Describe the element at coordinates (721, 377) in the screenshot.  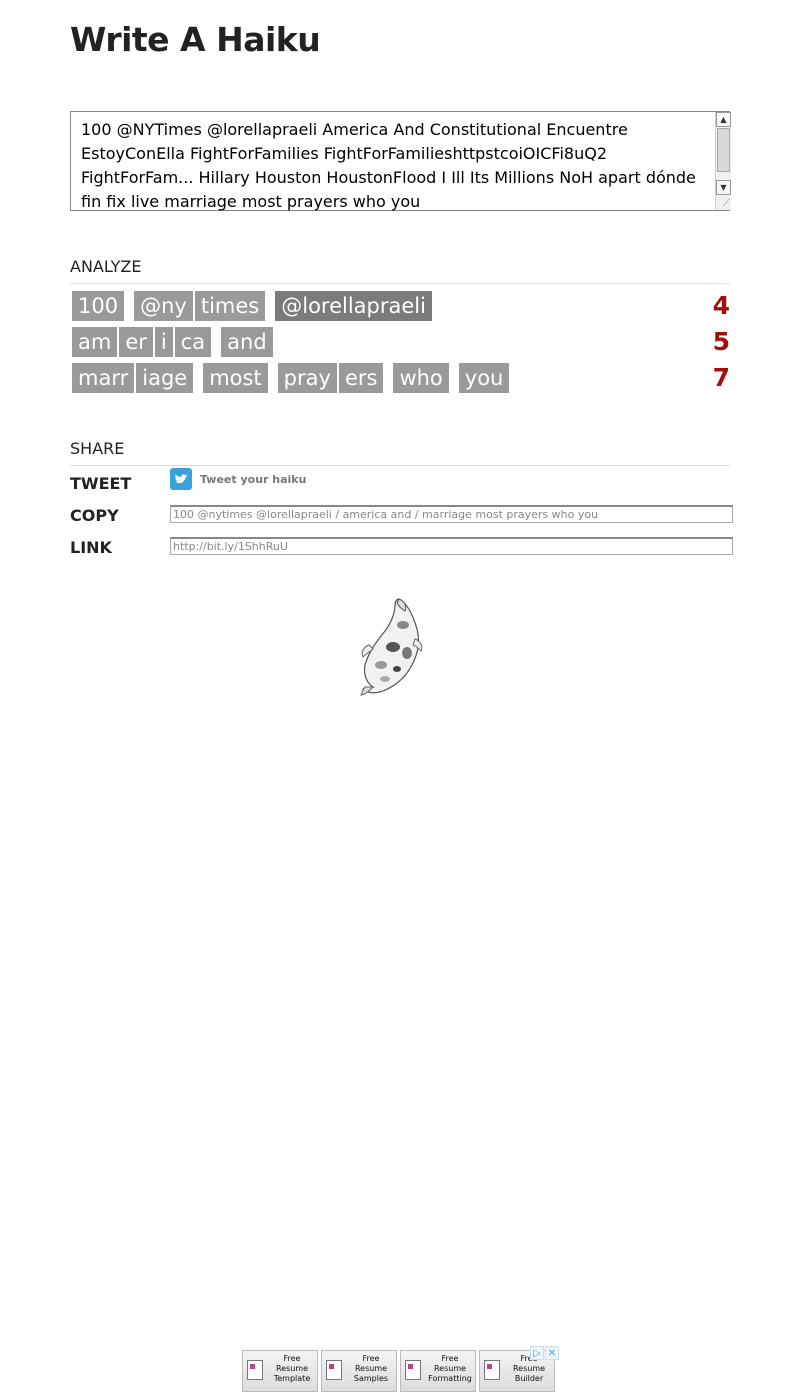
I see `syllable-count: 7` at that location.